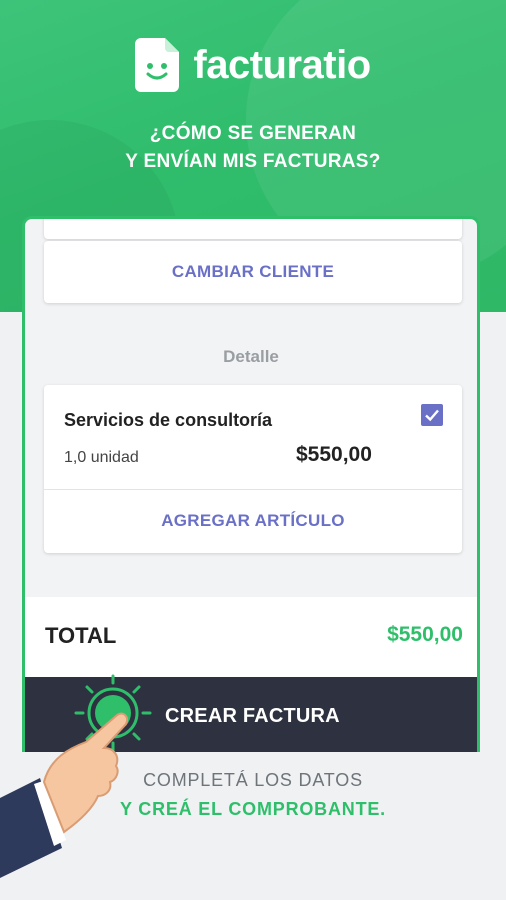  What do you see at coordinates (334, 454) in the screenshot?
I see `item-price: $550,00` at bounding box center [334, 454].